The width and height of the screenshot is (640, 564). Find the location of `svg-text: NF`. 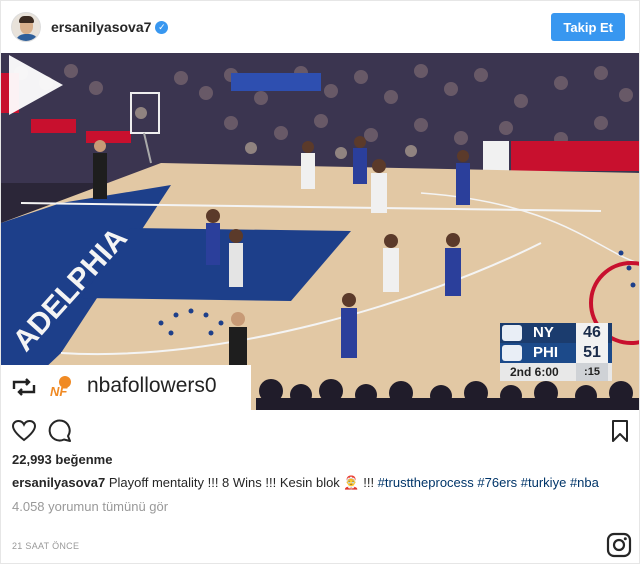

svg-text: NF is located at coordinates (59, 391).